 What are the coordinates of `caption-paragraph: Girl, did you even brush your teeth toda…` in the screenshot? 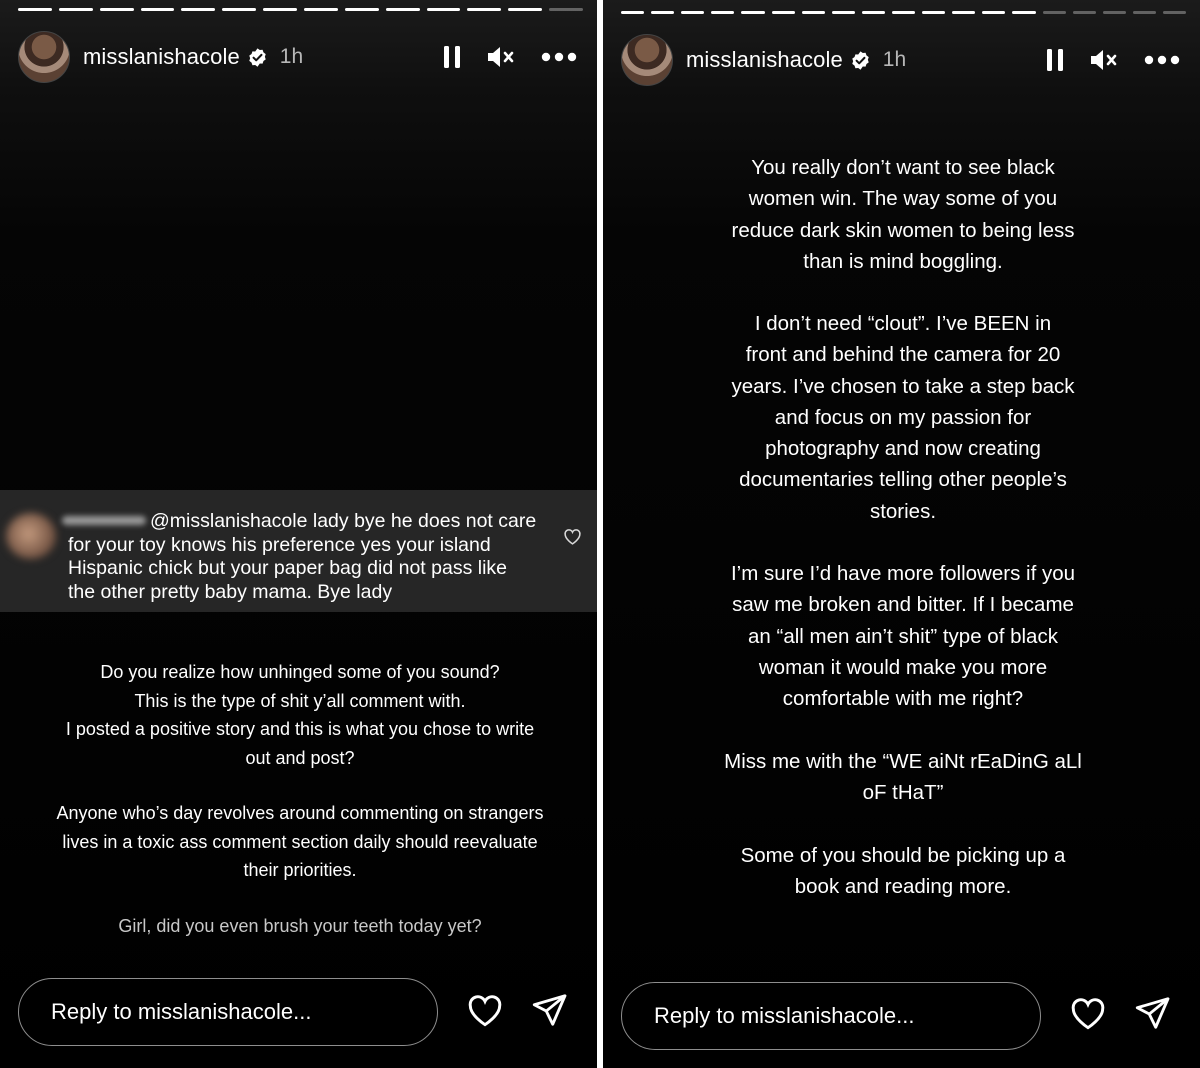 It's located at (300, 926).